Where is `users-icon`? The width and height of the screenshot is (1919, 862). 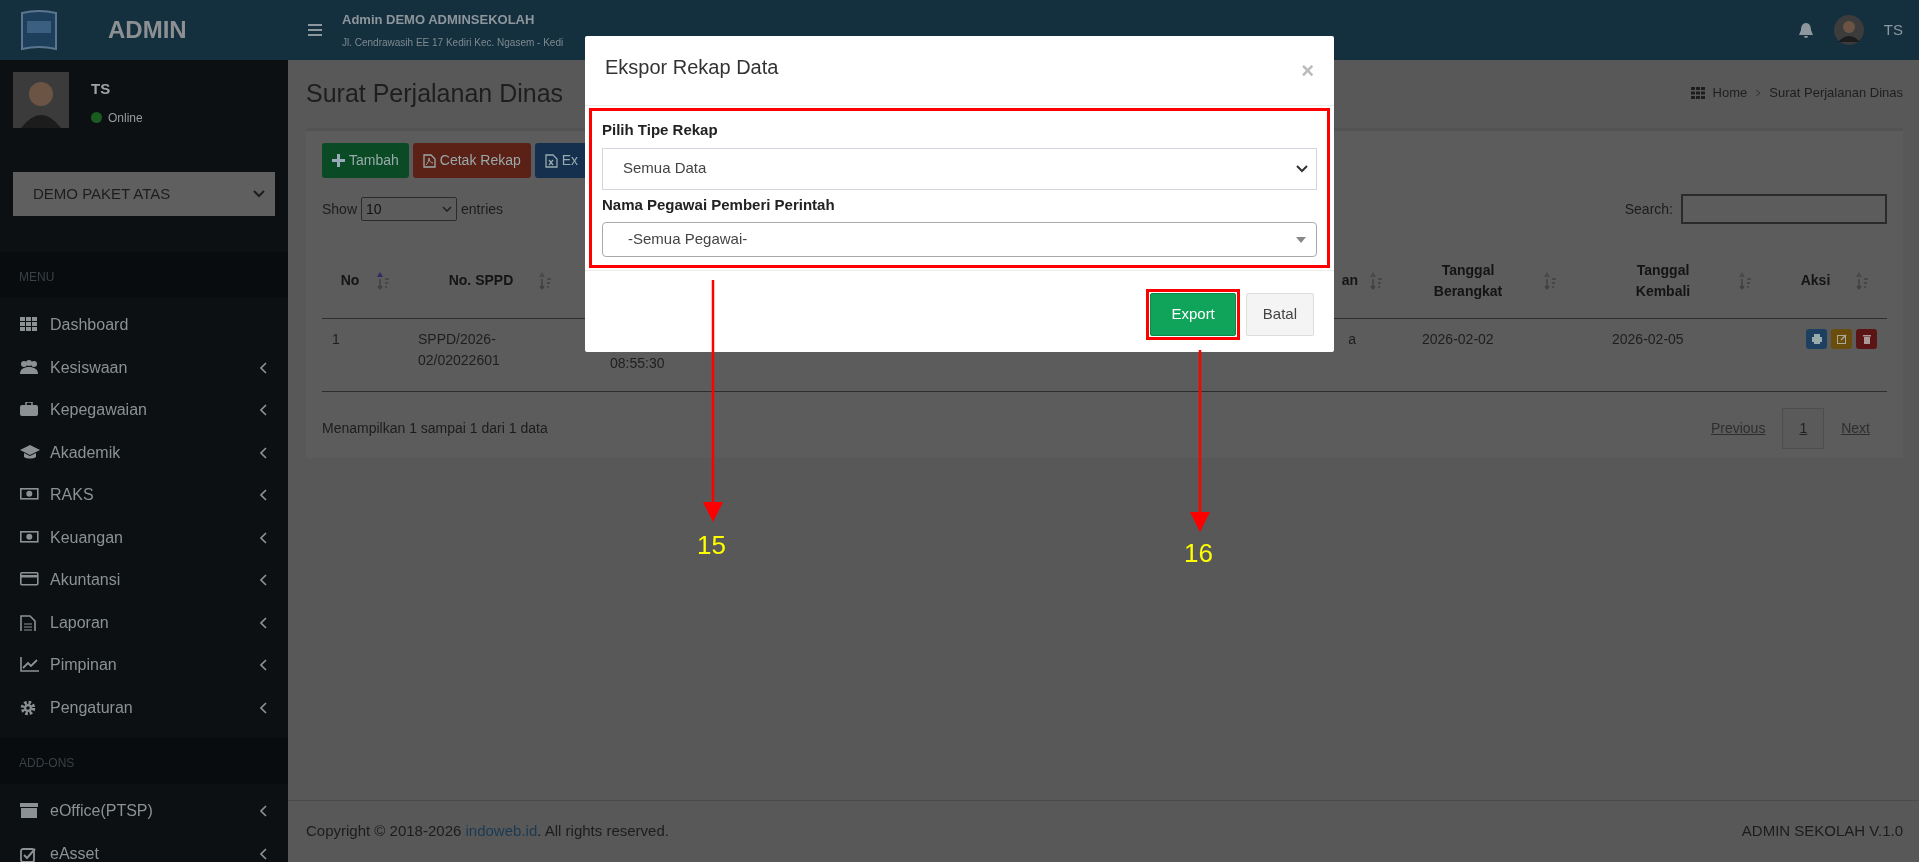
users-icon is located at coordinates (30, 367).